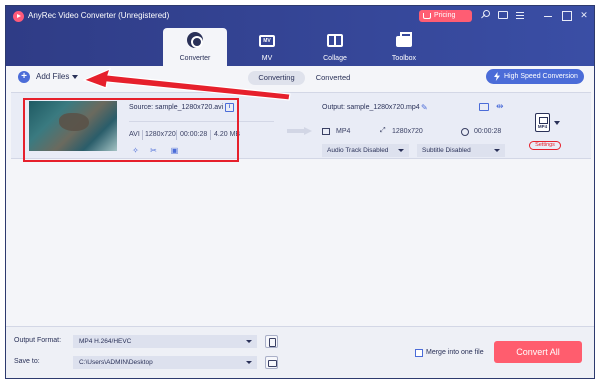  I want to click on tab-converter-label: Converter, so click(195, 58).